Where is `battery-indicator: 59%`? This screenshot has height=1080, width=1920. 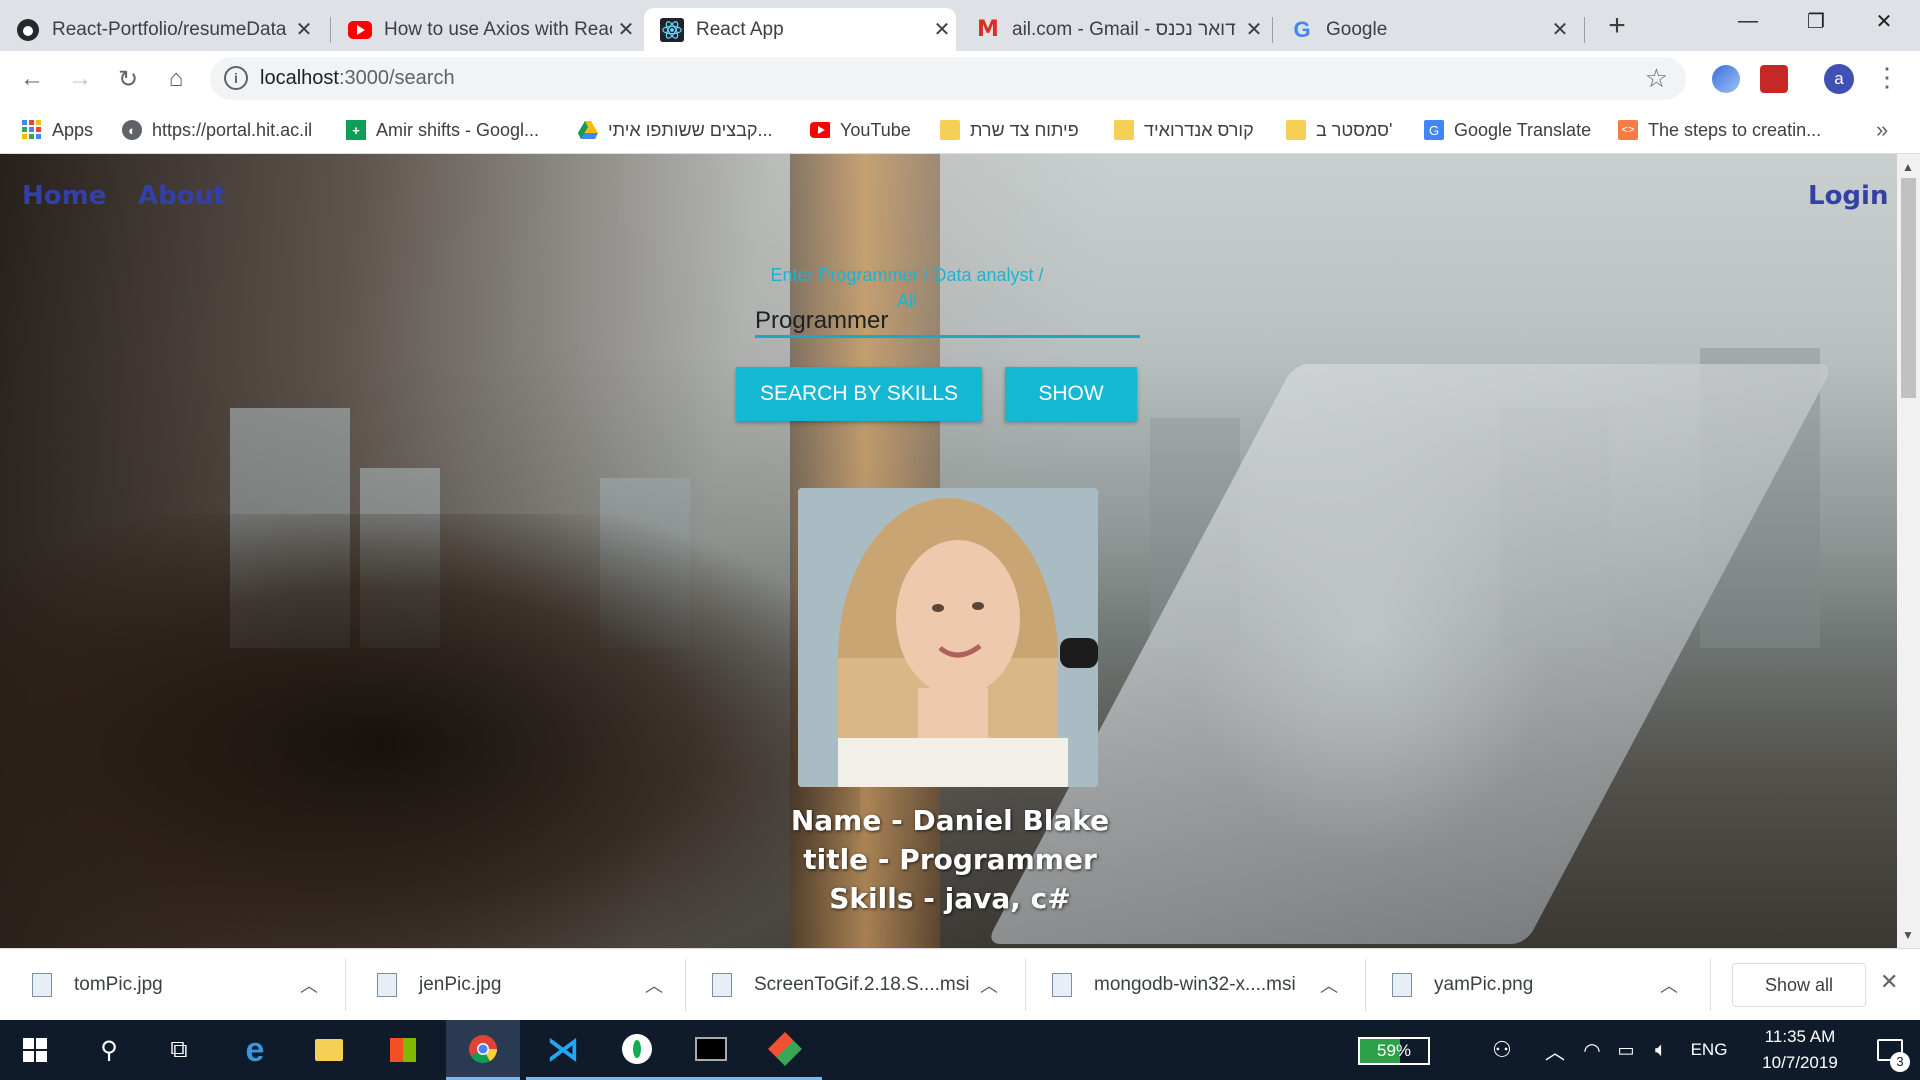 battery-indicator: 59% is located at coordinates (1394, 1051).